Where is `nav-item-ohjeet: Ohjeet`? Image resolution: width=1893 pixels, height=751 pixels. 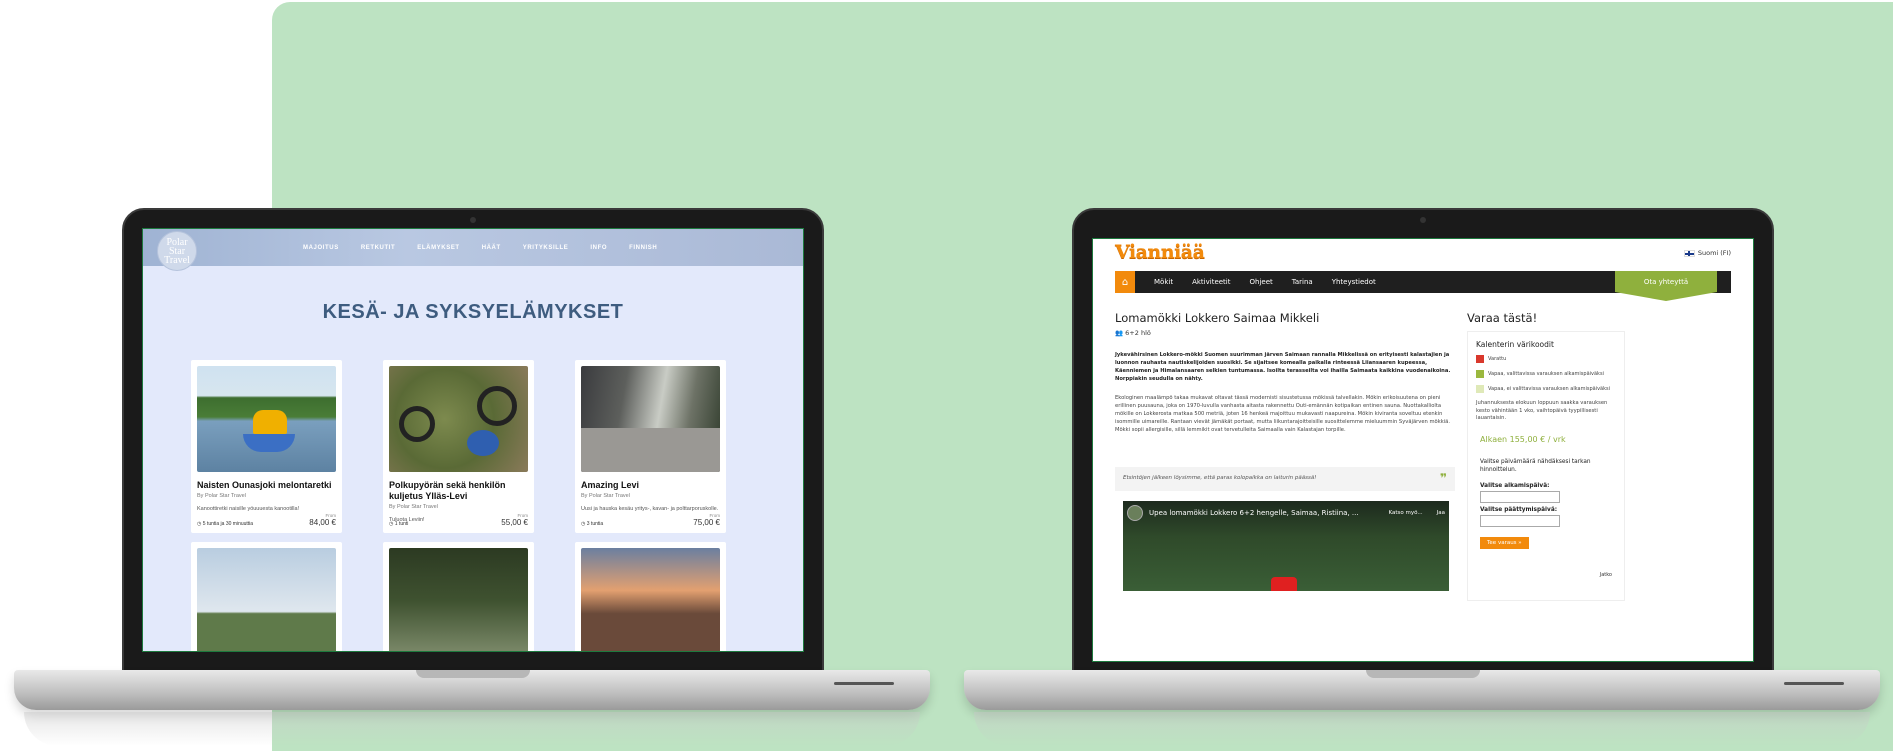 nav-item-ohjeet: Ohjeet is located at coordinates (1261, 282).